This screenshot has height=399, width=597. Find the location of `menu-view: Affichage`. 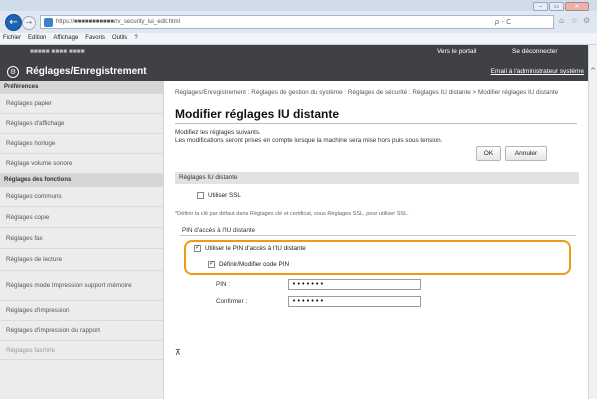

menu-view: Affichage is located at coordinates (65, 38).